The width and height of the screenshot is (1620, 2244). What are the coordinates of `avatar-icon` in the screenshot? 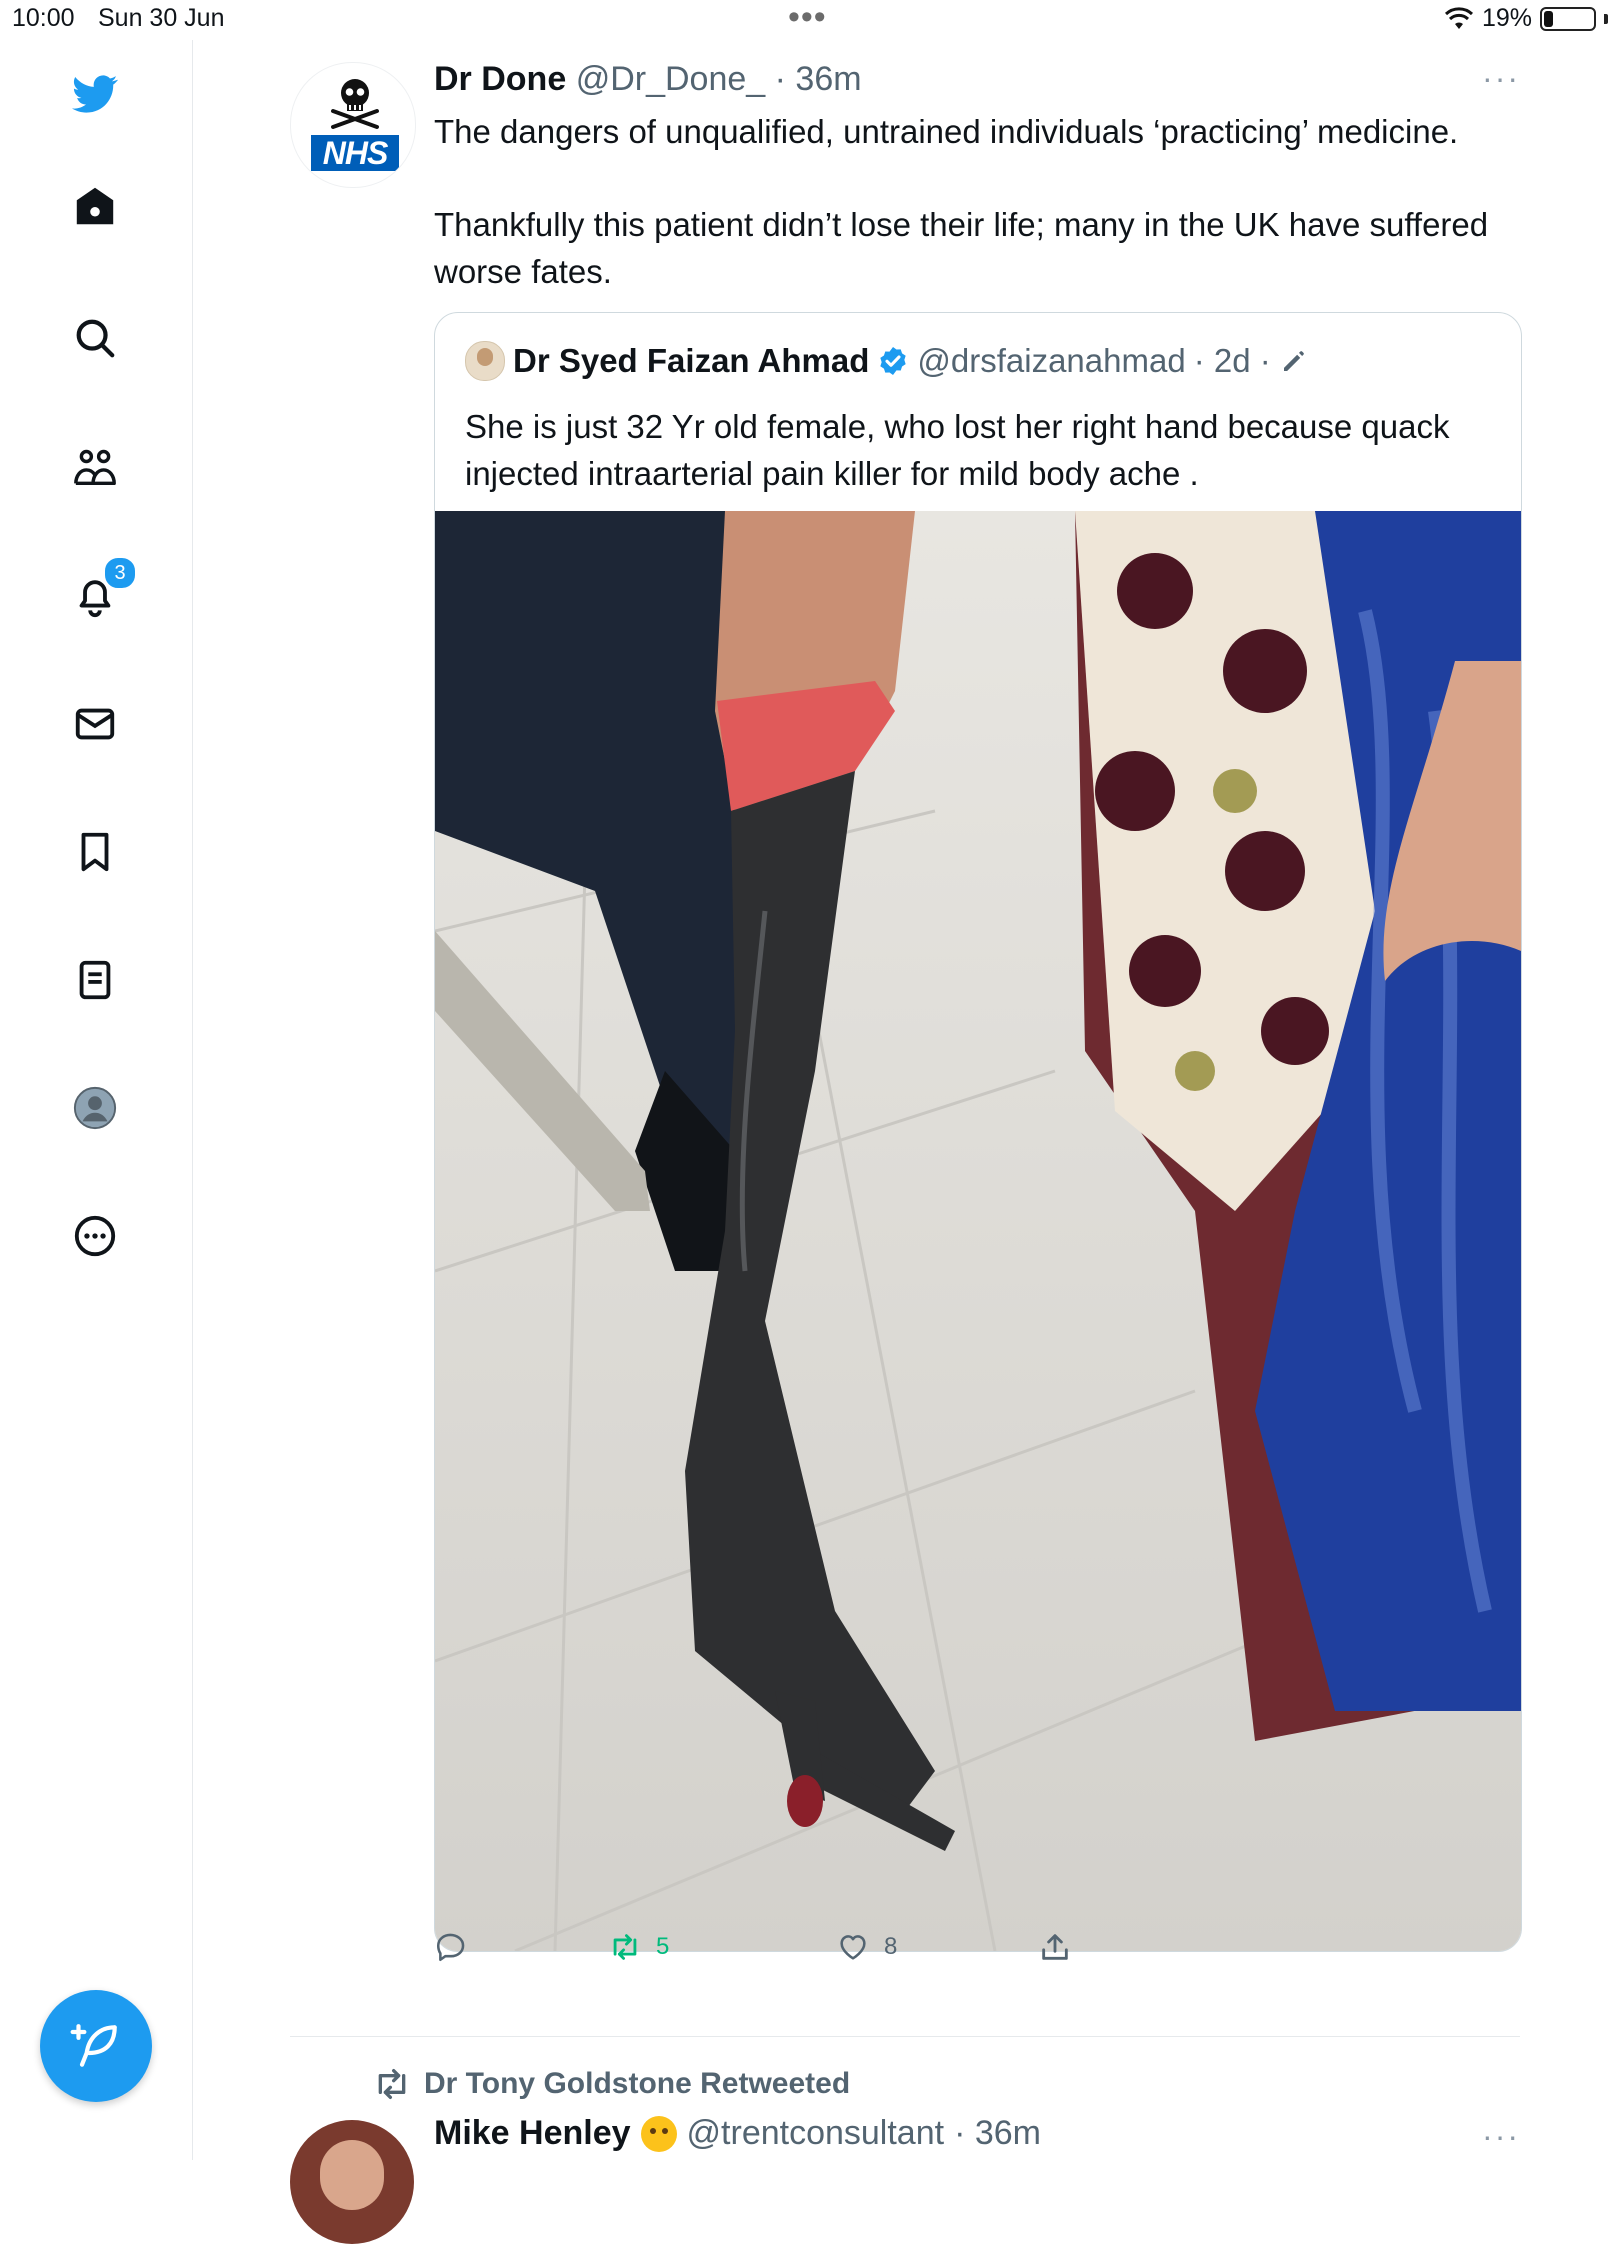 It's located at (95, 1108).